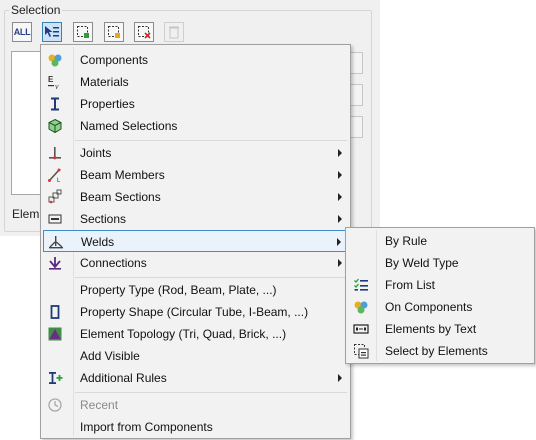 The image size is (536, 440). I want to click on box-select-remove-icon, so click(144, 32).